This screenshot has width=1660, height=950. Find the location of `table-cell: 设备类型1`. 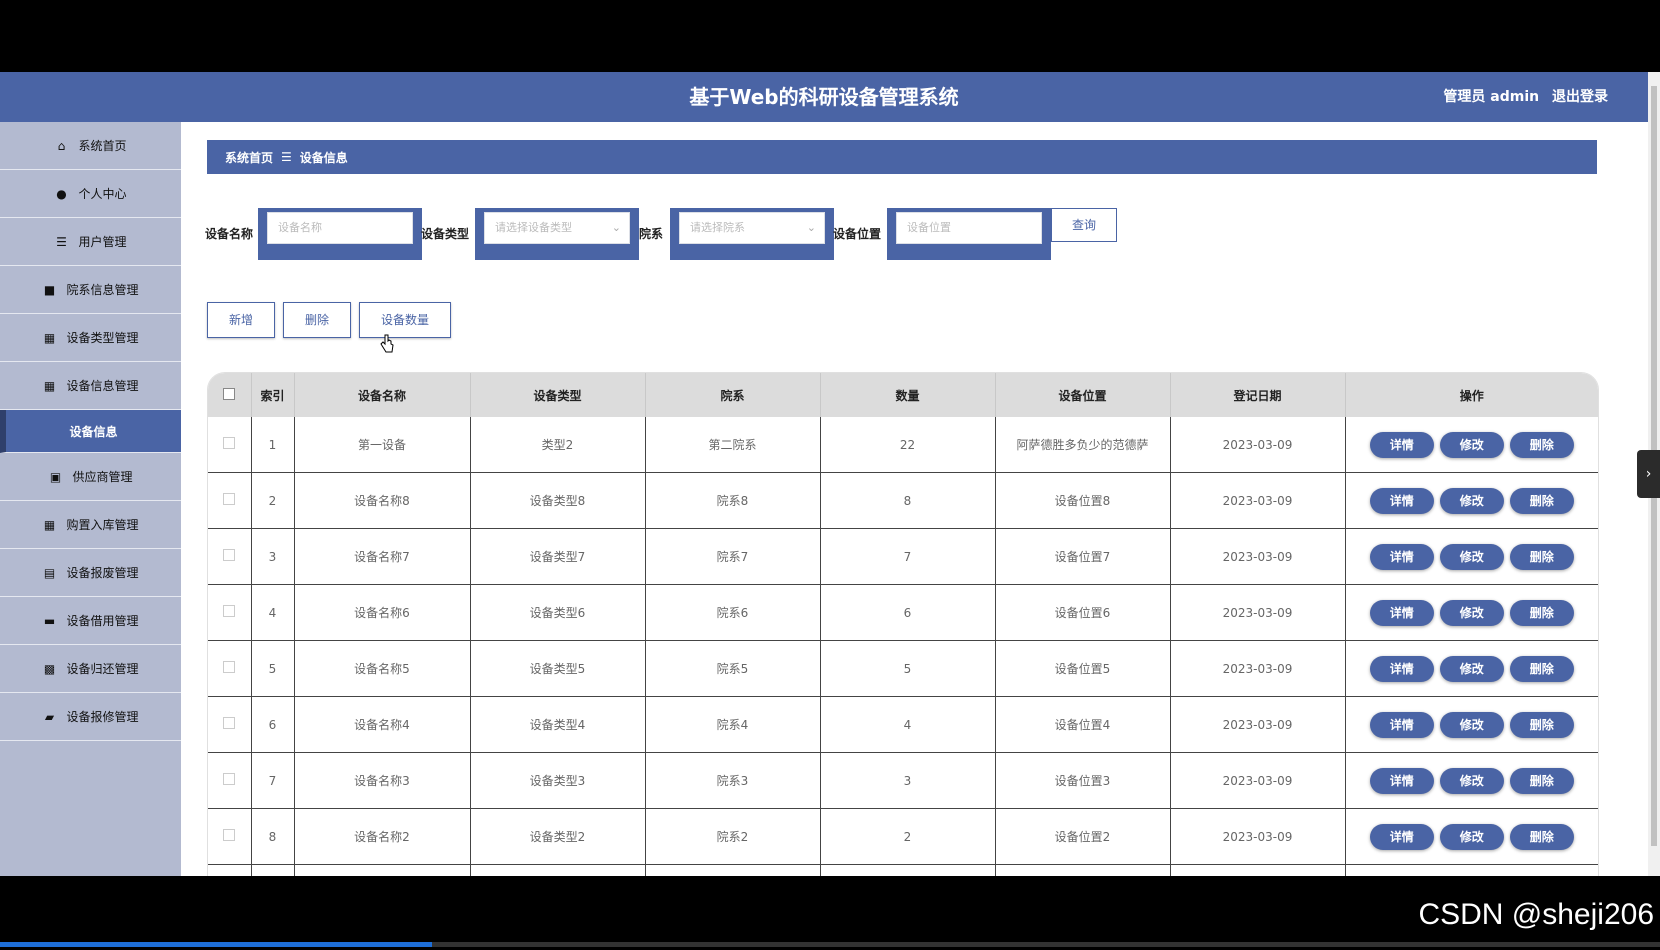

table-cell: 设备类型1 is located at coordinates (558, 870).